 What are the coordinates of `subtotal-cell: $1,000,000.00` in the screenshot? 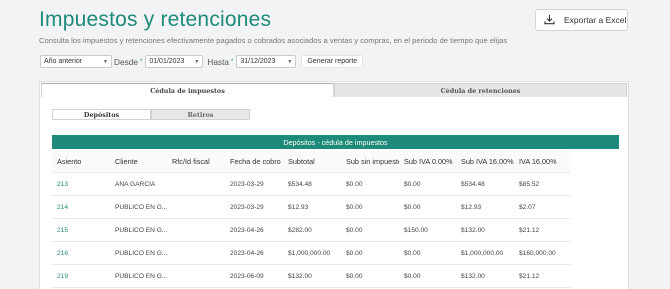 It's located at (309, 253).